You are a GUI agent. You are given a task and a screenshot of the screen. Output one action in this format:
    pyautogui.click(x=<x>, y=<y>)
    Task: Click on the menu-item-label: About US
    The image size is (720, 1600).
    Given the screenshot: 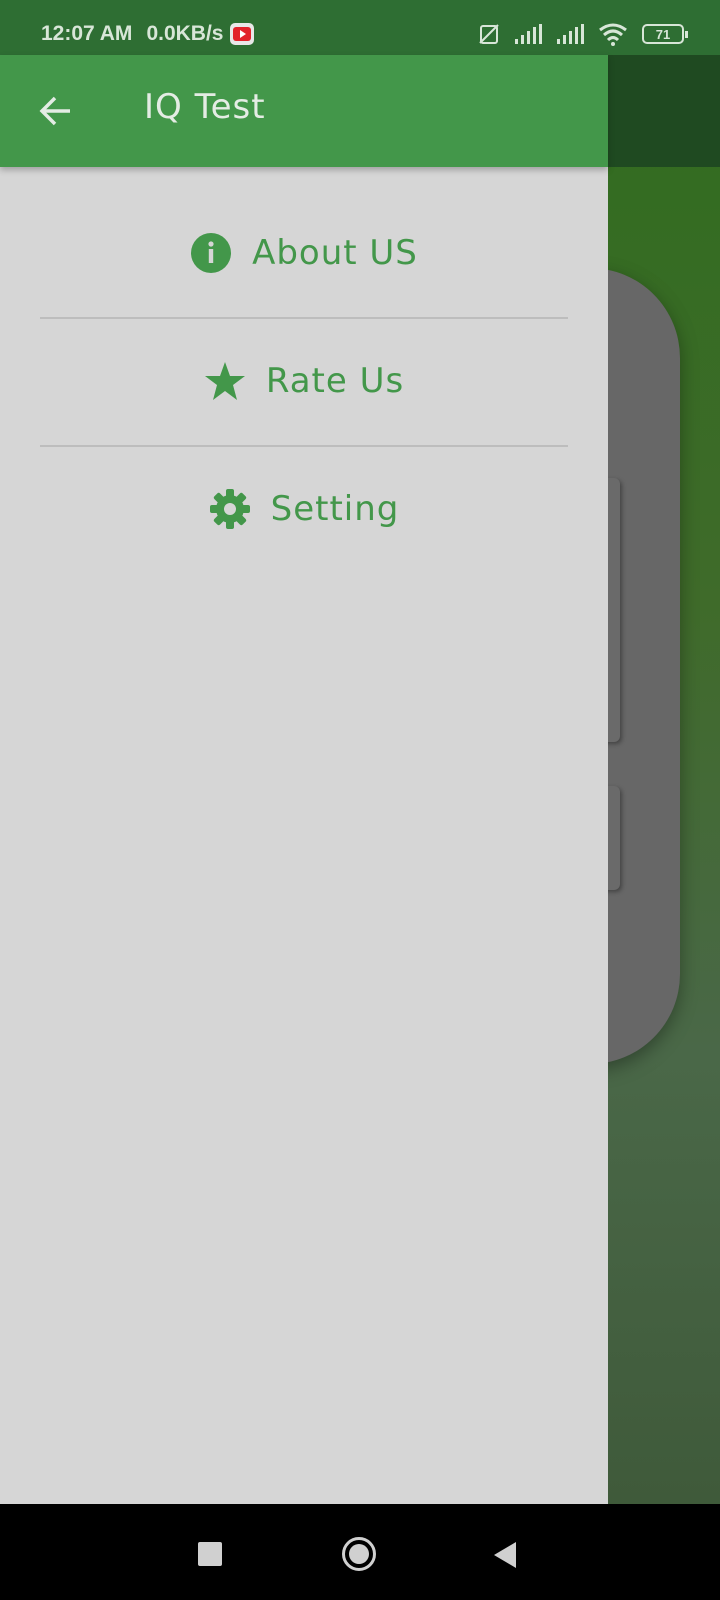 What is the action you would take?
    pyautogui.click(x=335, y=253)
    